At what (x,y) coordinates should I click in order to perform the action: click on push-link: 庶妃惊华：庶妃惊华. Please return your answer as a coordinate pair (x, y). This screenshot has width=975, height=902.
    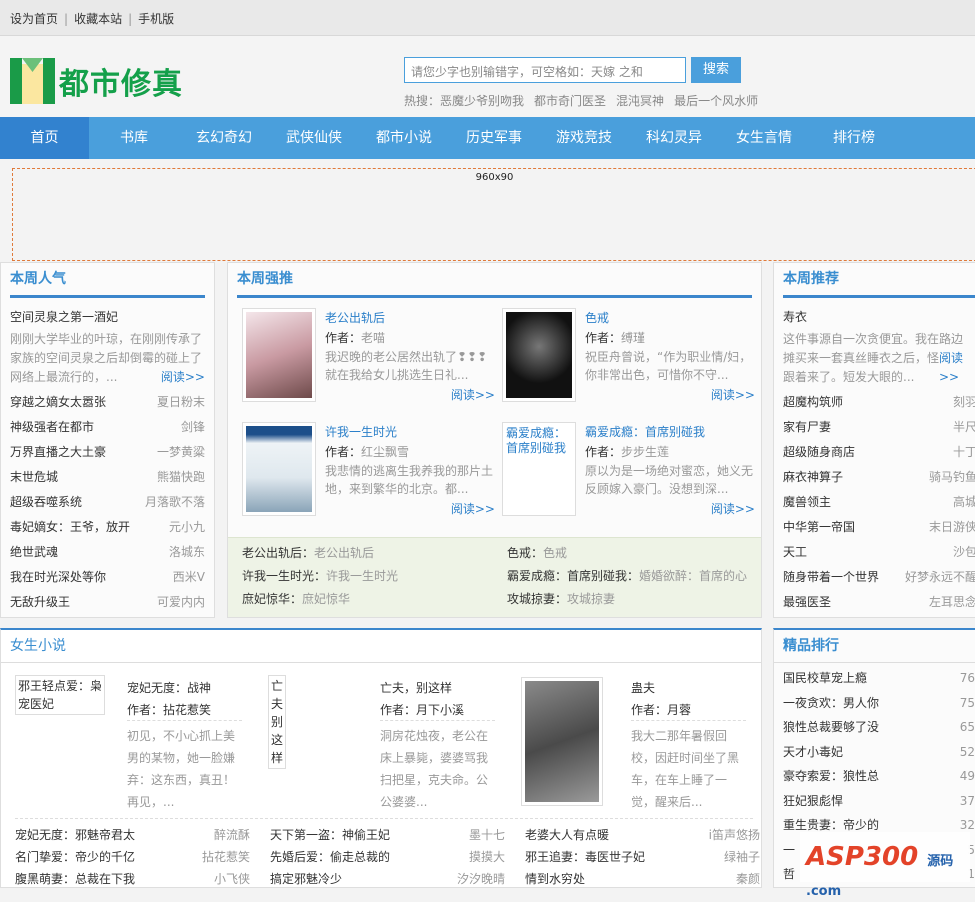
    Looking at the image, I should click on (374, 599).